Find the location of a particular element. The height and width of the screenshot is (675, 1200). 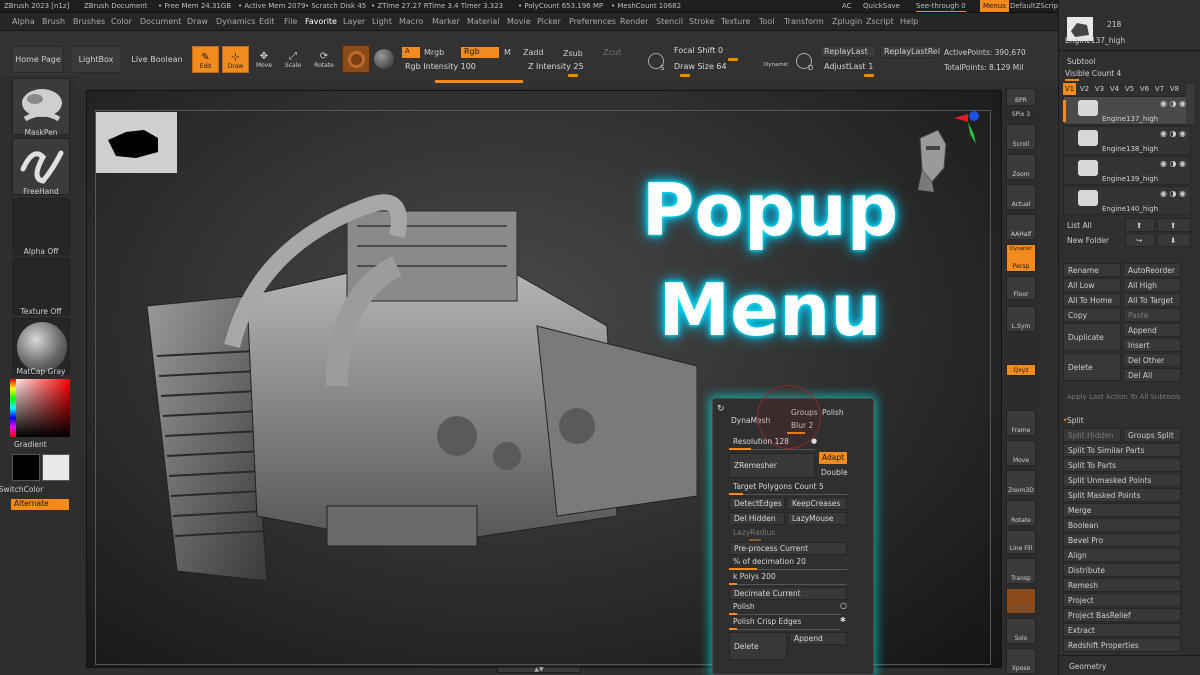

frame-button: Frame is located at coordinates (1021, 423).